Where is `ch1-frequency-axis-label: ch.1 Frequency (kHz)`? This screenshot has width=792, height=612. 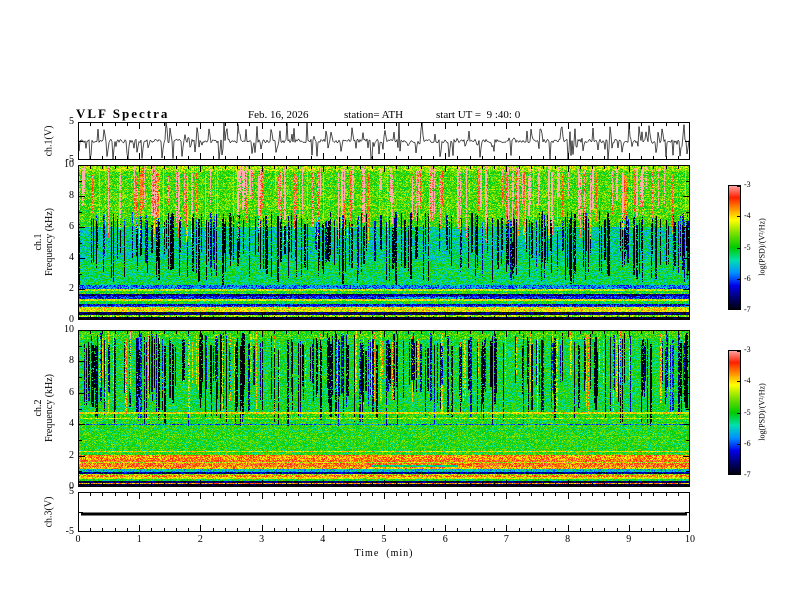
ch1-frequency-axis-label: ch.1 Frequency (kHz) is located at coordinates (44, 242).